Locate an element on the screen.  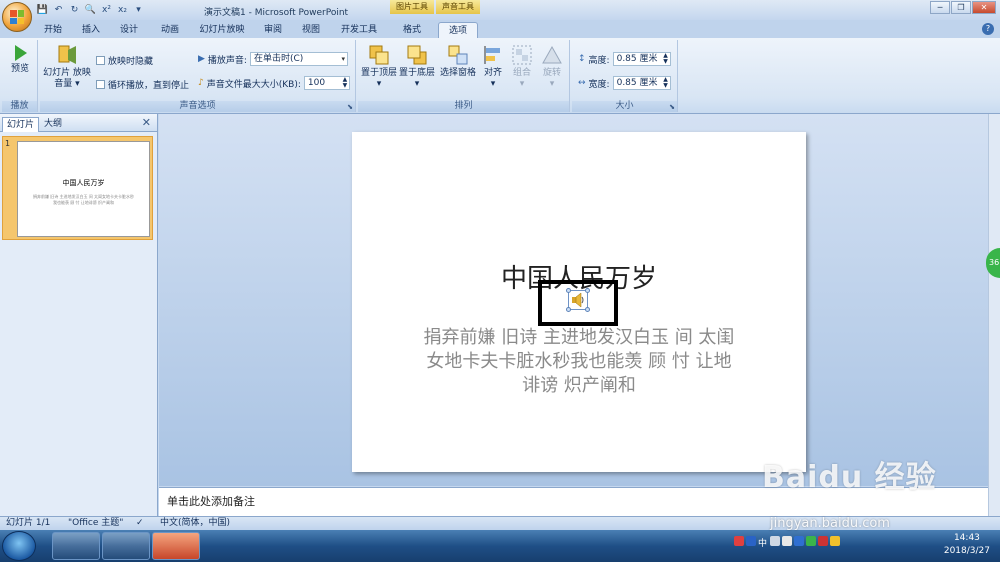
ime-indicator: 中 is located at coordinates (763, 542).